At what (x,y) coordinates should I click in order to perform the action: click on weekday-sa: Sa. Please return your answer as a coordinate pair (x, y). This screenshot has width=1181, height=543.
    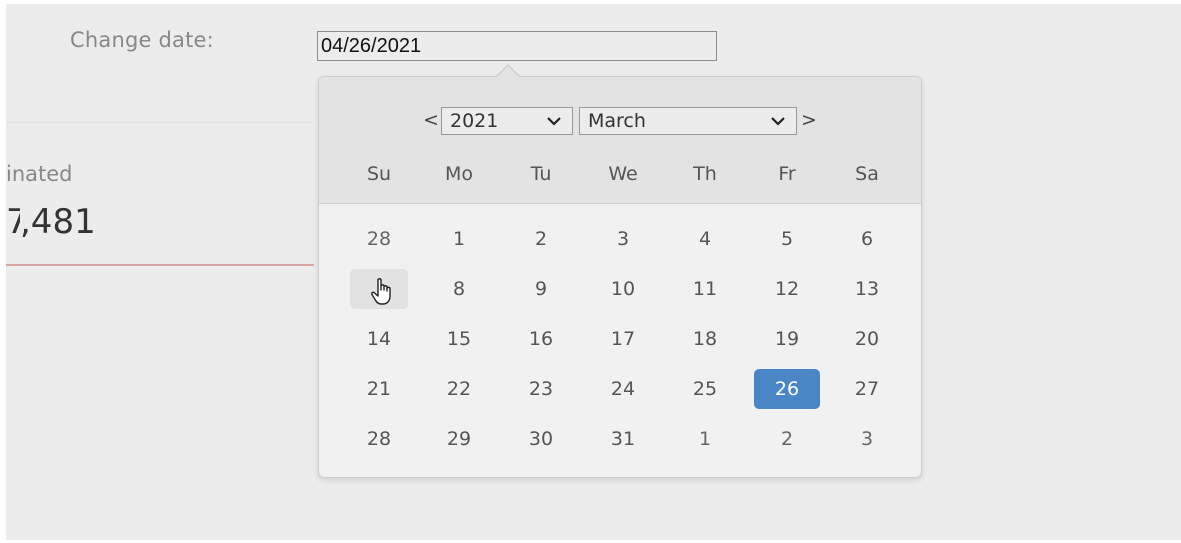
    Looking at the image, I should click on (867, 174).